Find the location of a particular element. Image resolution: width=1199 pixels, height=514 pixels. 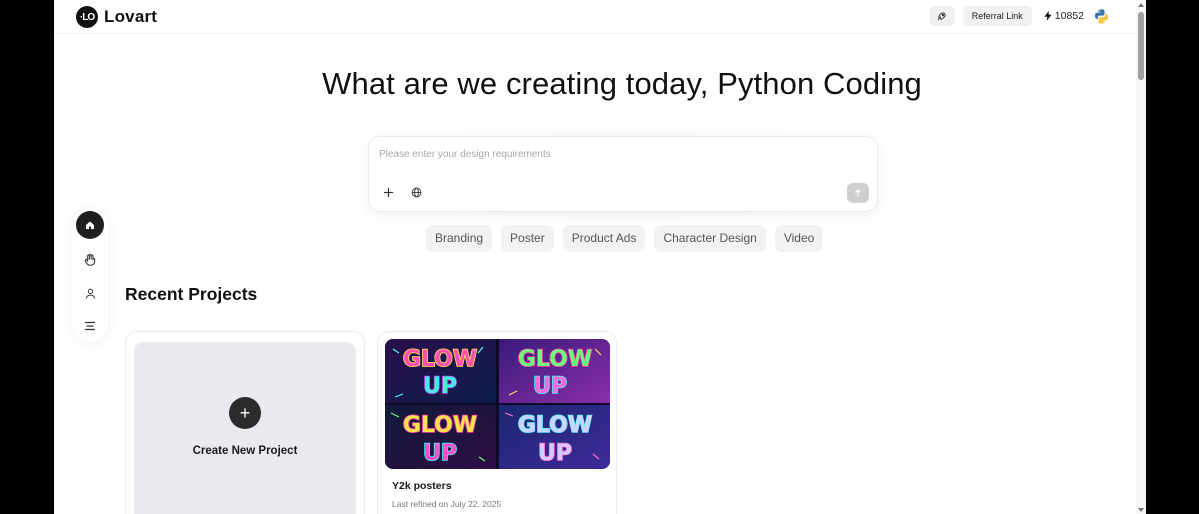

send-button is located at coordinates (858, 193).